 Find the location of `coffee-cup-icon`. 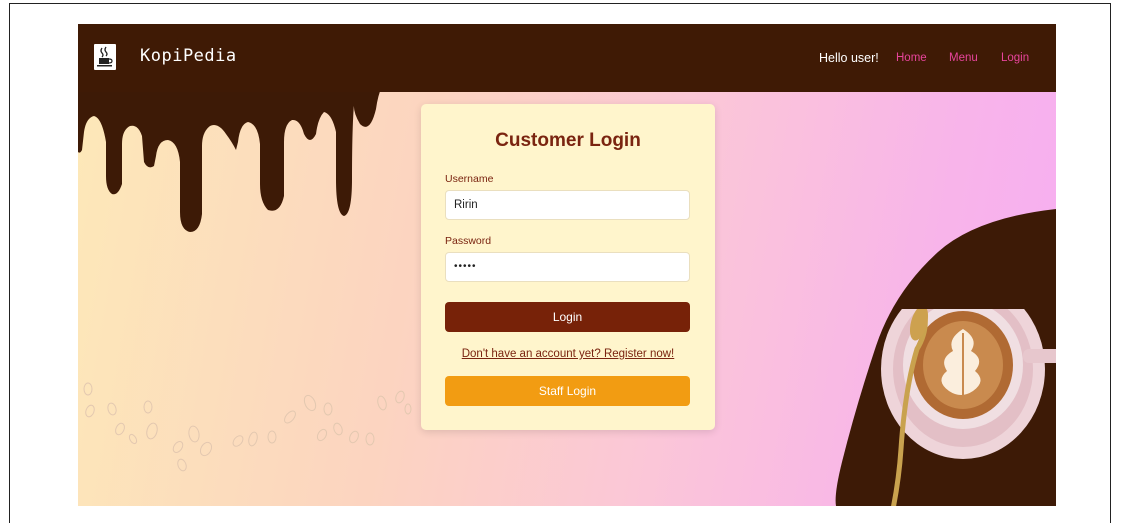

coffee-cup-icon is located at coordinates (105, 57).